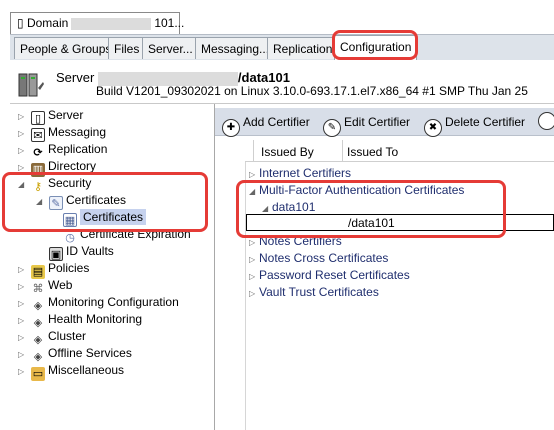  What do you see at coordinates (433, 128) in the screenshot?
I see `delete-icon: ✖` at bounding box center [433, 128].